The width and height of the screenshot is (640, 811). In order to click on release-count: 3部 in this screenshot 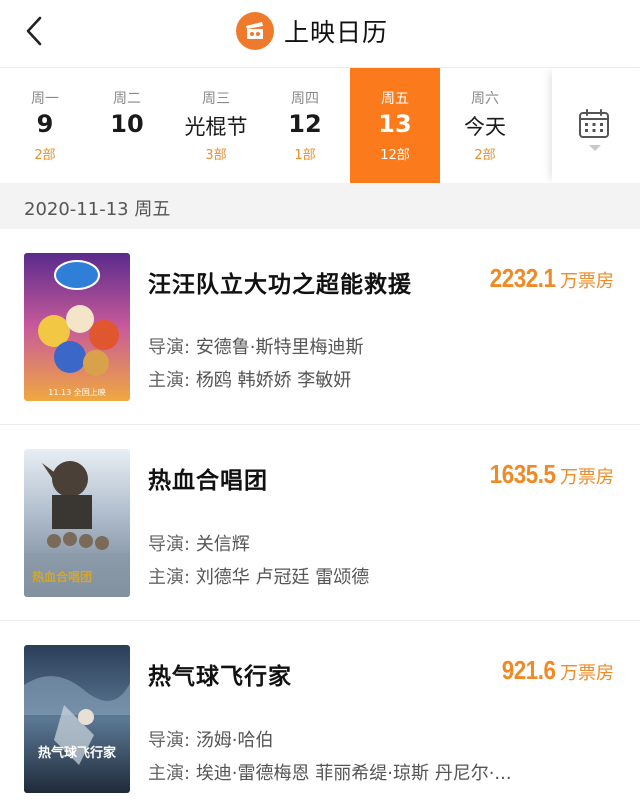, I will do `click(216, 155)`.